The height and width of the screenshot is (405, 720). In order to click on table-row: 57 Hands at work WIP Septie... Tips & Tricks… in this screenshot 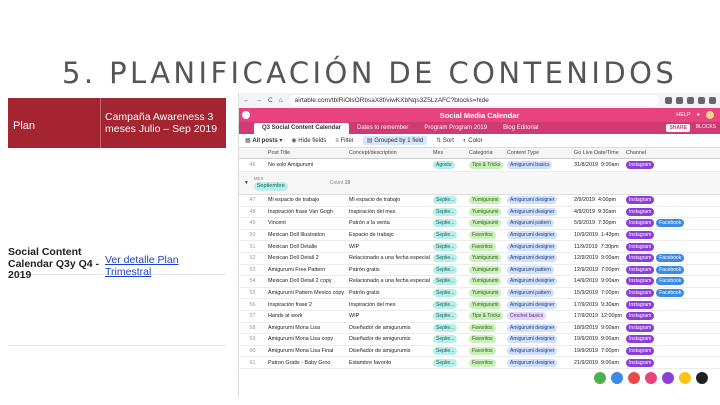, I will do `click(479, 317)`.